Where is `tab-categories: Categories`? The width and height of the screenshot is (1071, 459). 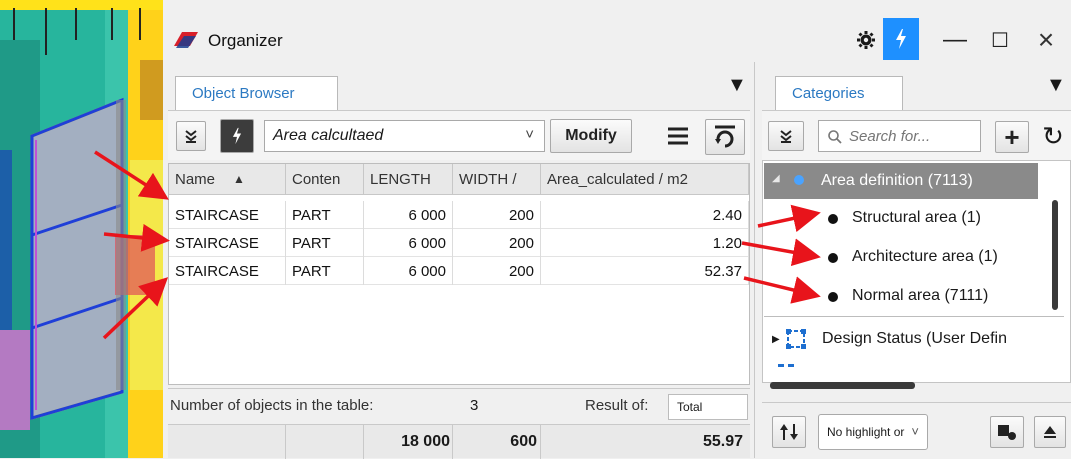 tab-categories: Categories is located at coordinates (839, 93).